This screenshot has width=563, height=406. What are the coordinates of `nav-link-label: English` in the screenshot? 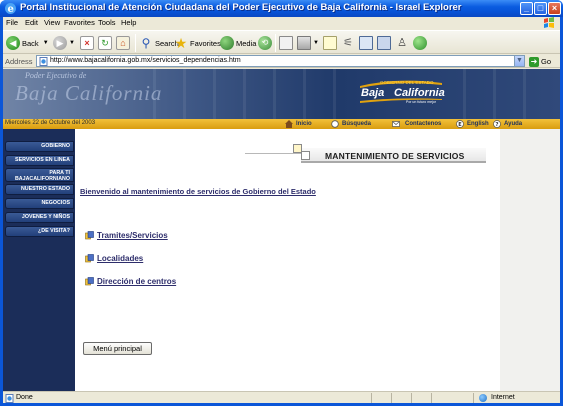 It's located at (478, 124).